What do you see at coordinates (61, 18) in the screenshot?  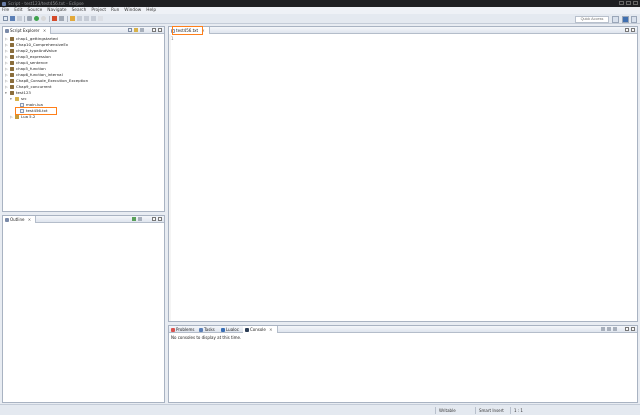 I see `open-type-icon` at bounding box center [61, 18].